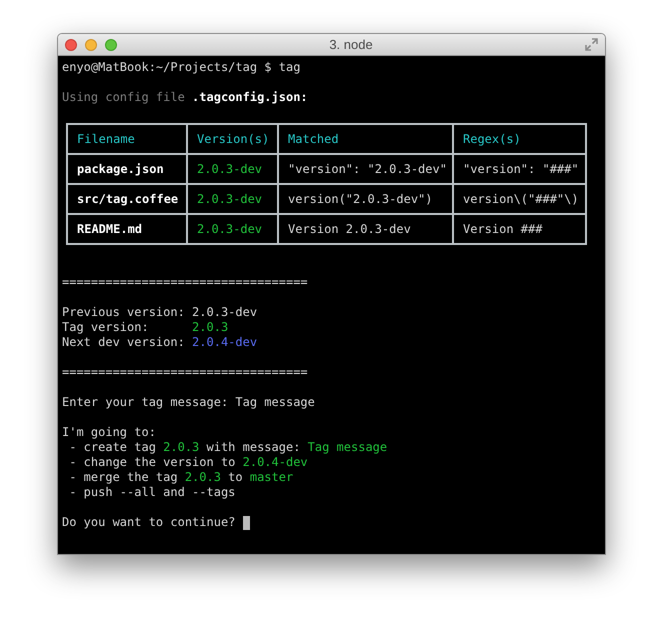 Image resolution: width=663 pixels, height=635 pixels. Describe the element at coordinates (181, 477) in the screenshot. I see `terminal-line: - merge the tag 2.0.3 to master` at that location.